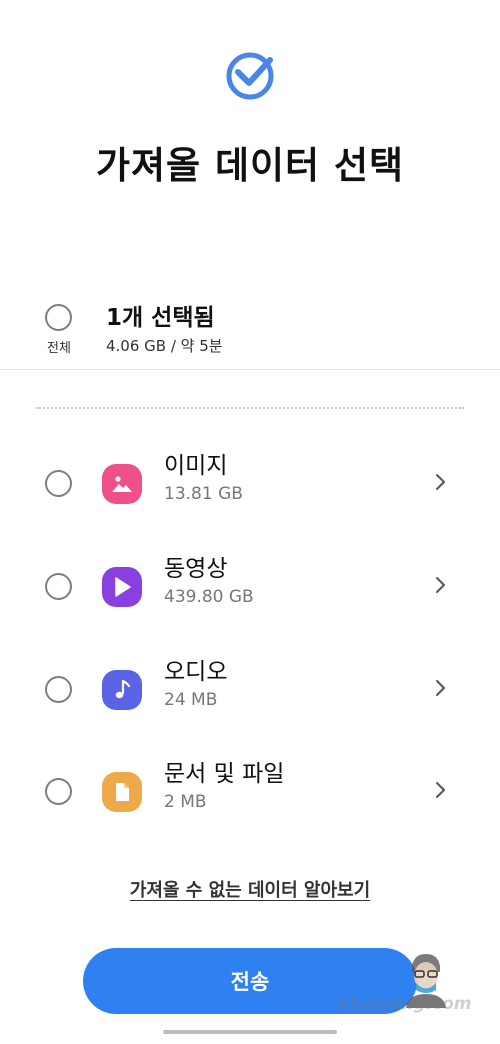 The height and width of the screenshot is (1044, 500). Describe the element at coordinates (58, 689) in the screenshot. I see `audio-radio` at that location.